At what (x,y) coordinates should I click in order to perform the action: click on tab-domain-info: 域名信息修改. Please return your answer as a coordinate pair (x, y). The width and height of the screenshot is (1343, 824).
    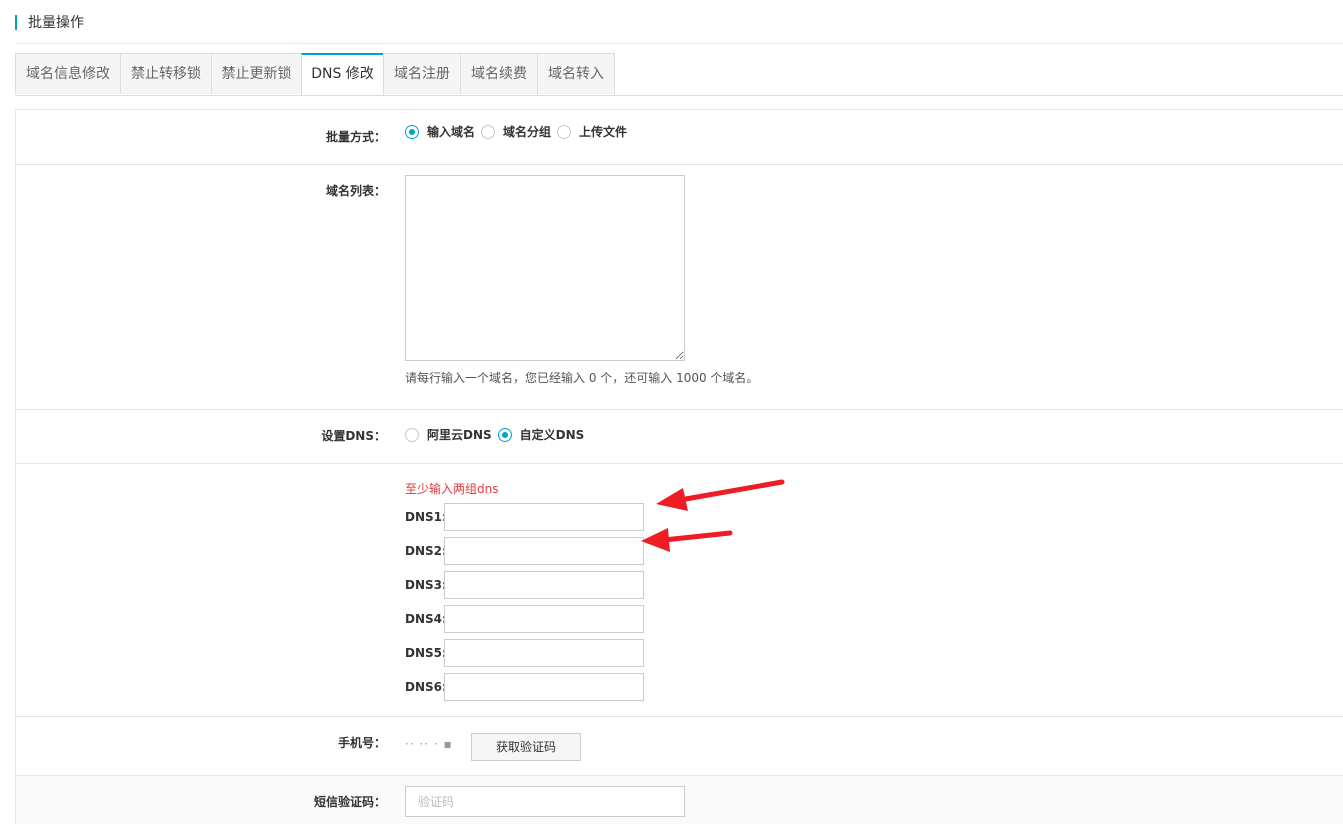
    Looking at the image, I should click on (68, 73).